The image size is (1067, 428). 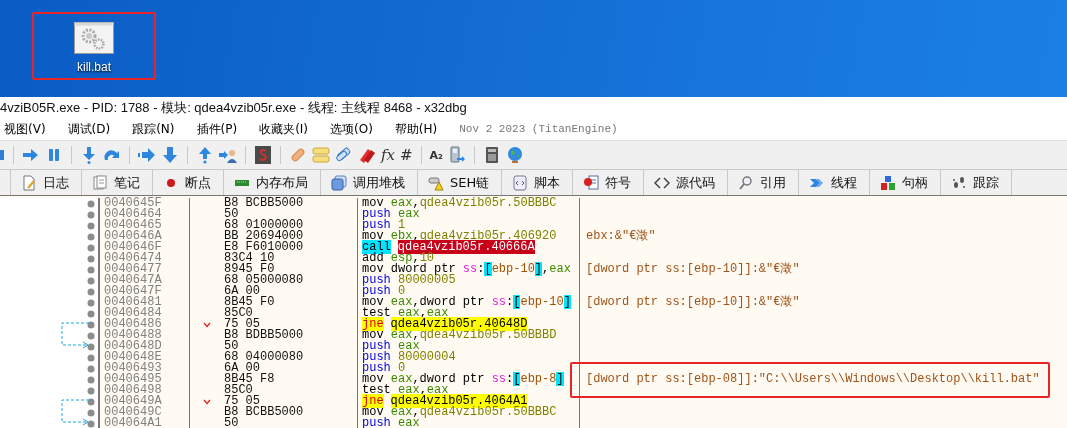 What do you see at coordinates (436, 182) in the screenshot?
I see `lock-warning-icon` at bounding box center [436, 182].